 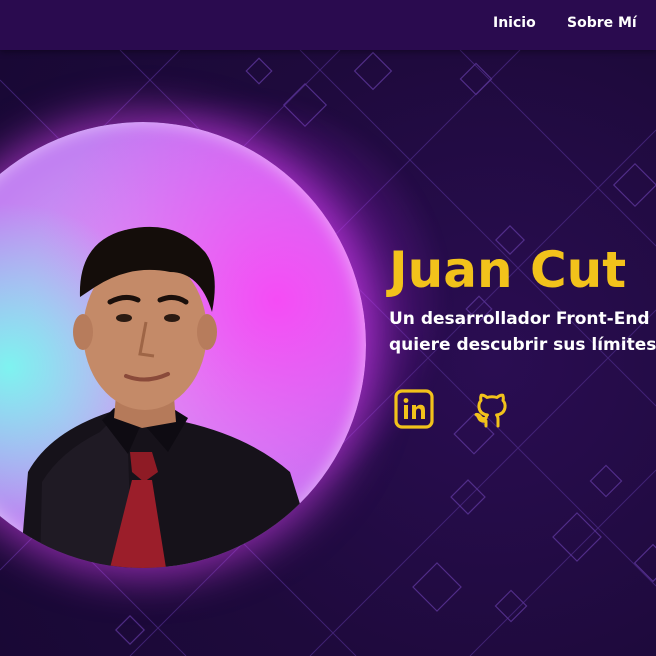 What do you see at coordinates (514, 23) in the screenshot?
I see `nav-link-inicio: Inicio` at bounding box center [514, 23].